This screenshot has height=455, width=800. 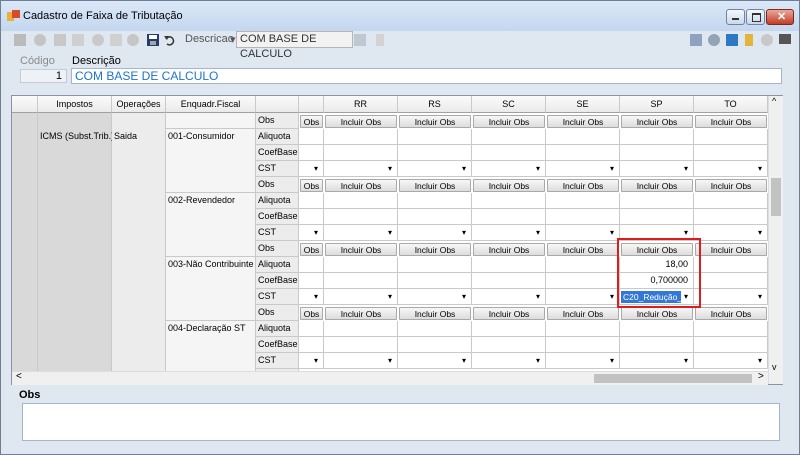 I want to click on copy-icon, so click(x=60, y=40).